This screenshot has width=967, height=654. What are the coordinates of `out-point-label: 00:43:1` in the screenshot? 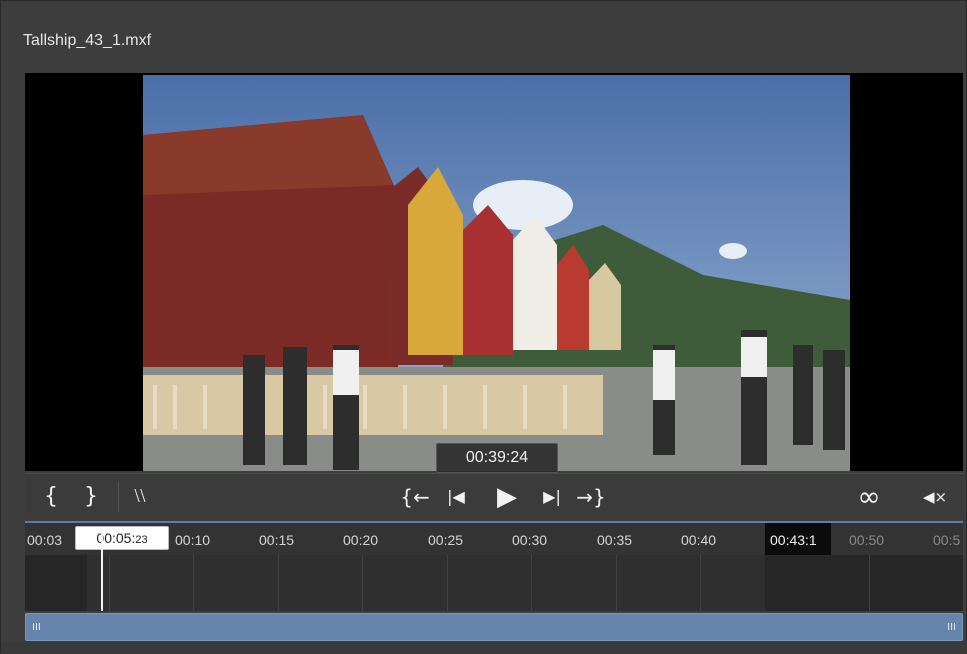 It's located at (793, 540).